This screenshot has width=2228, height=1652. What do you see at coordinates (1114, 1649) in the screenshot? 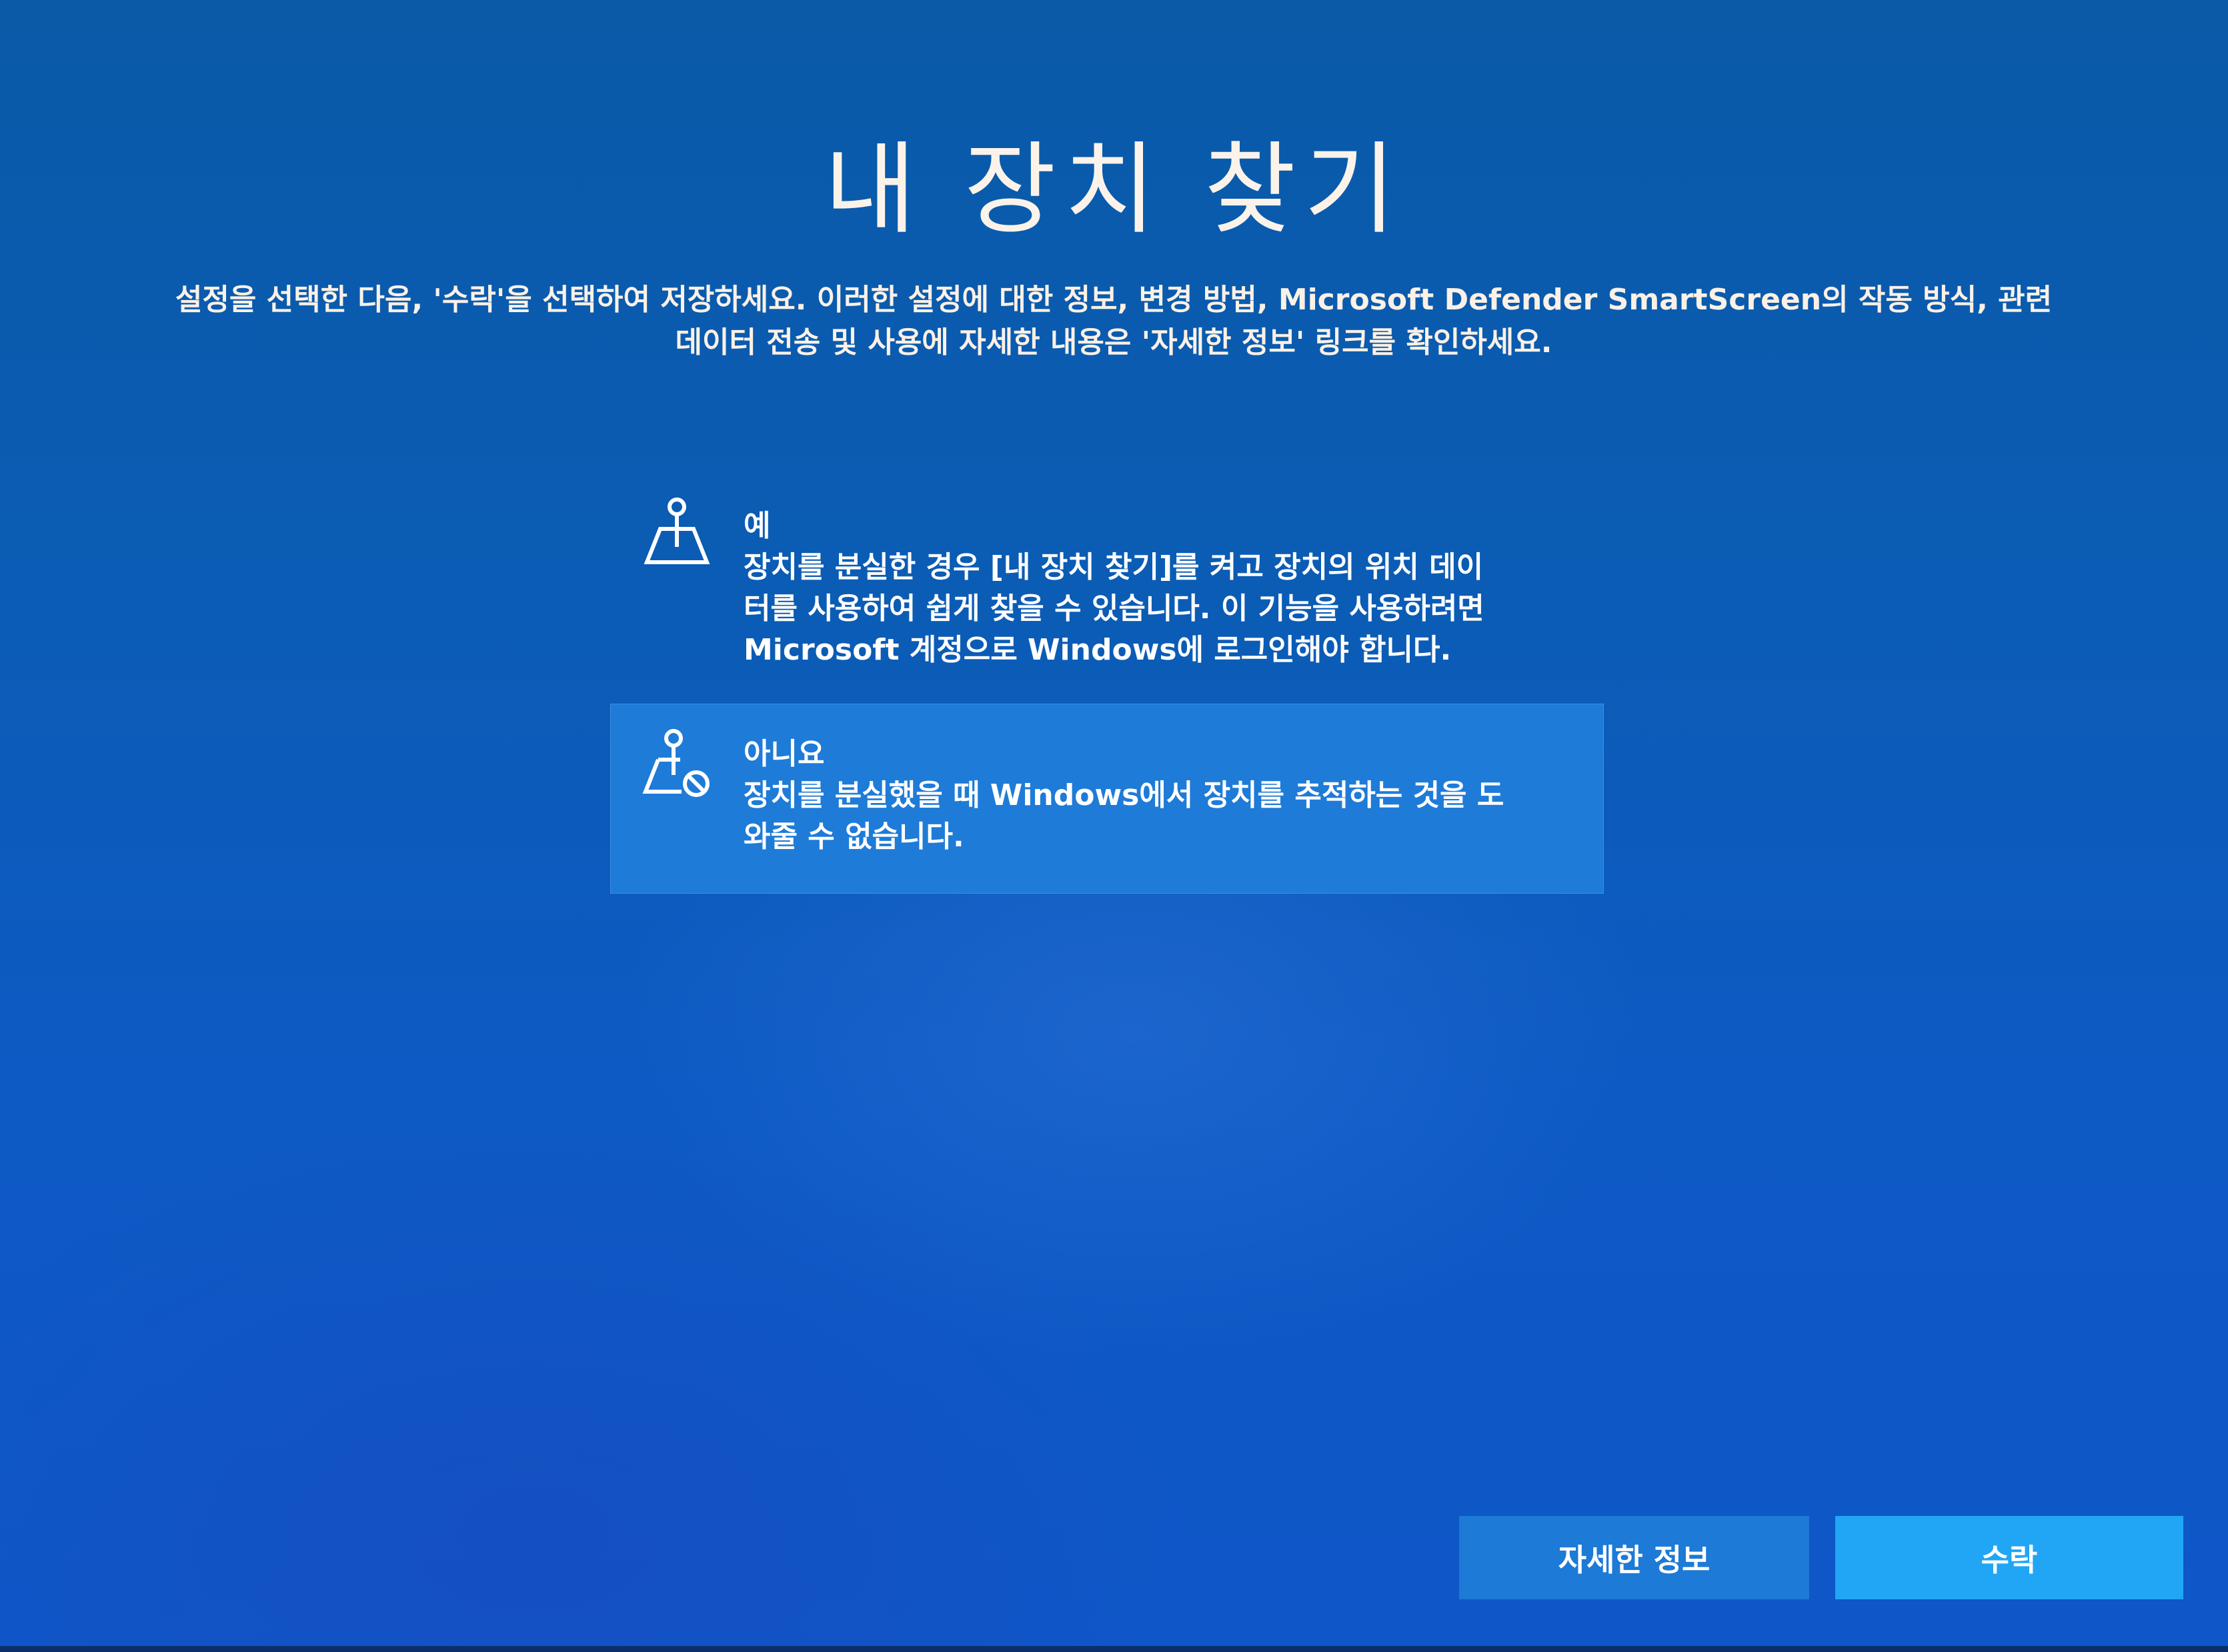
I see `screen-bottom-edge` at bounding box center [1114, 1649].